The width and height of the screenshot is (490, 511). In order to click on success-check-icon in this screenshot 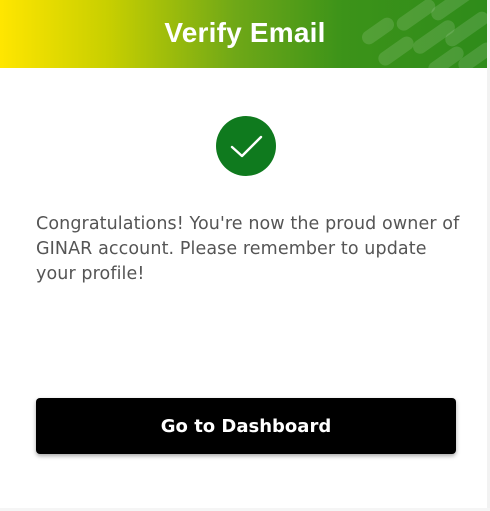, I will do `click(246, 146)`.